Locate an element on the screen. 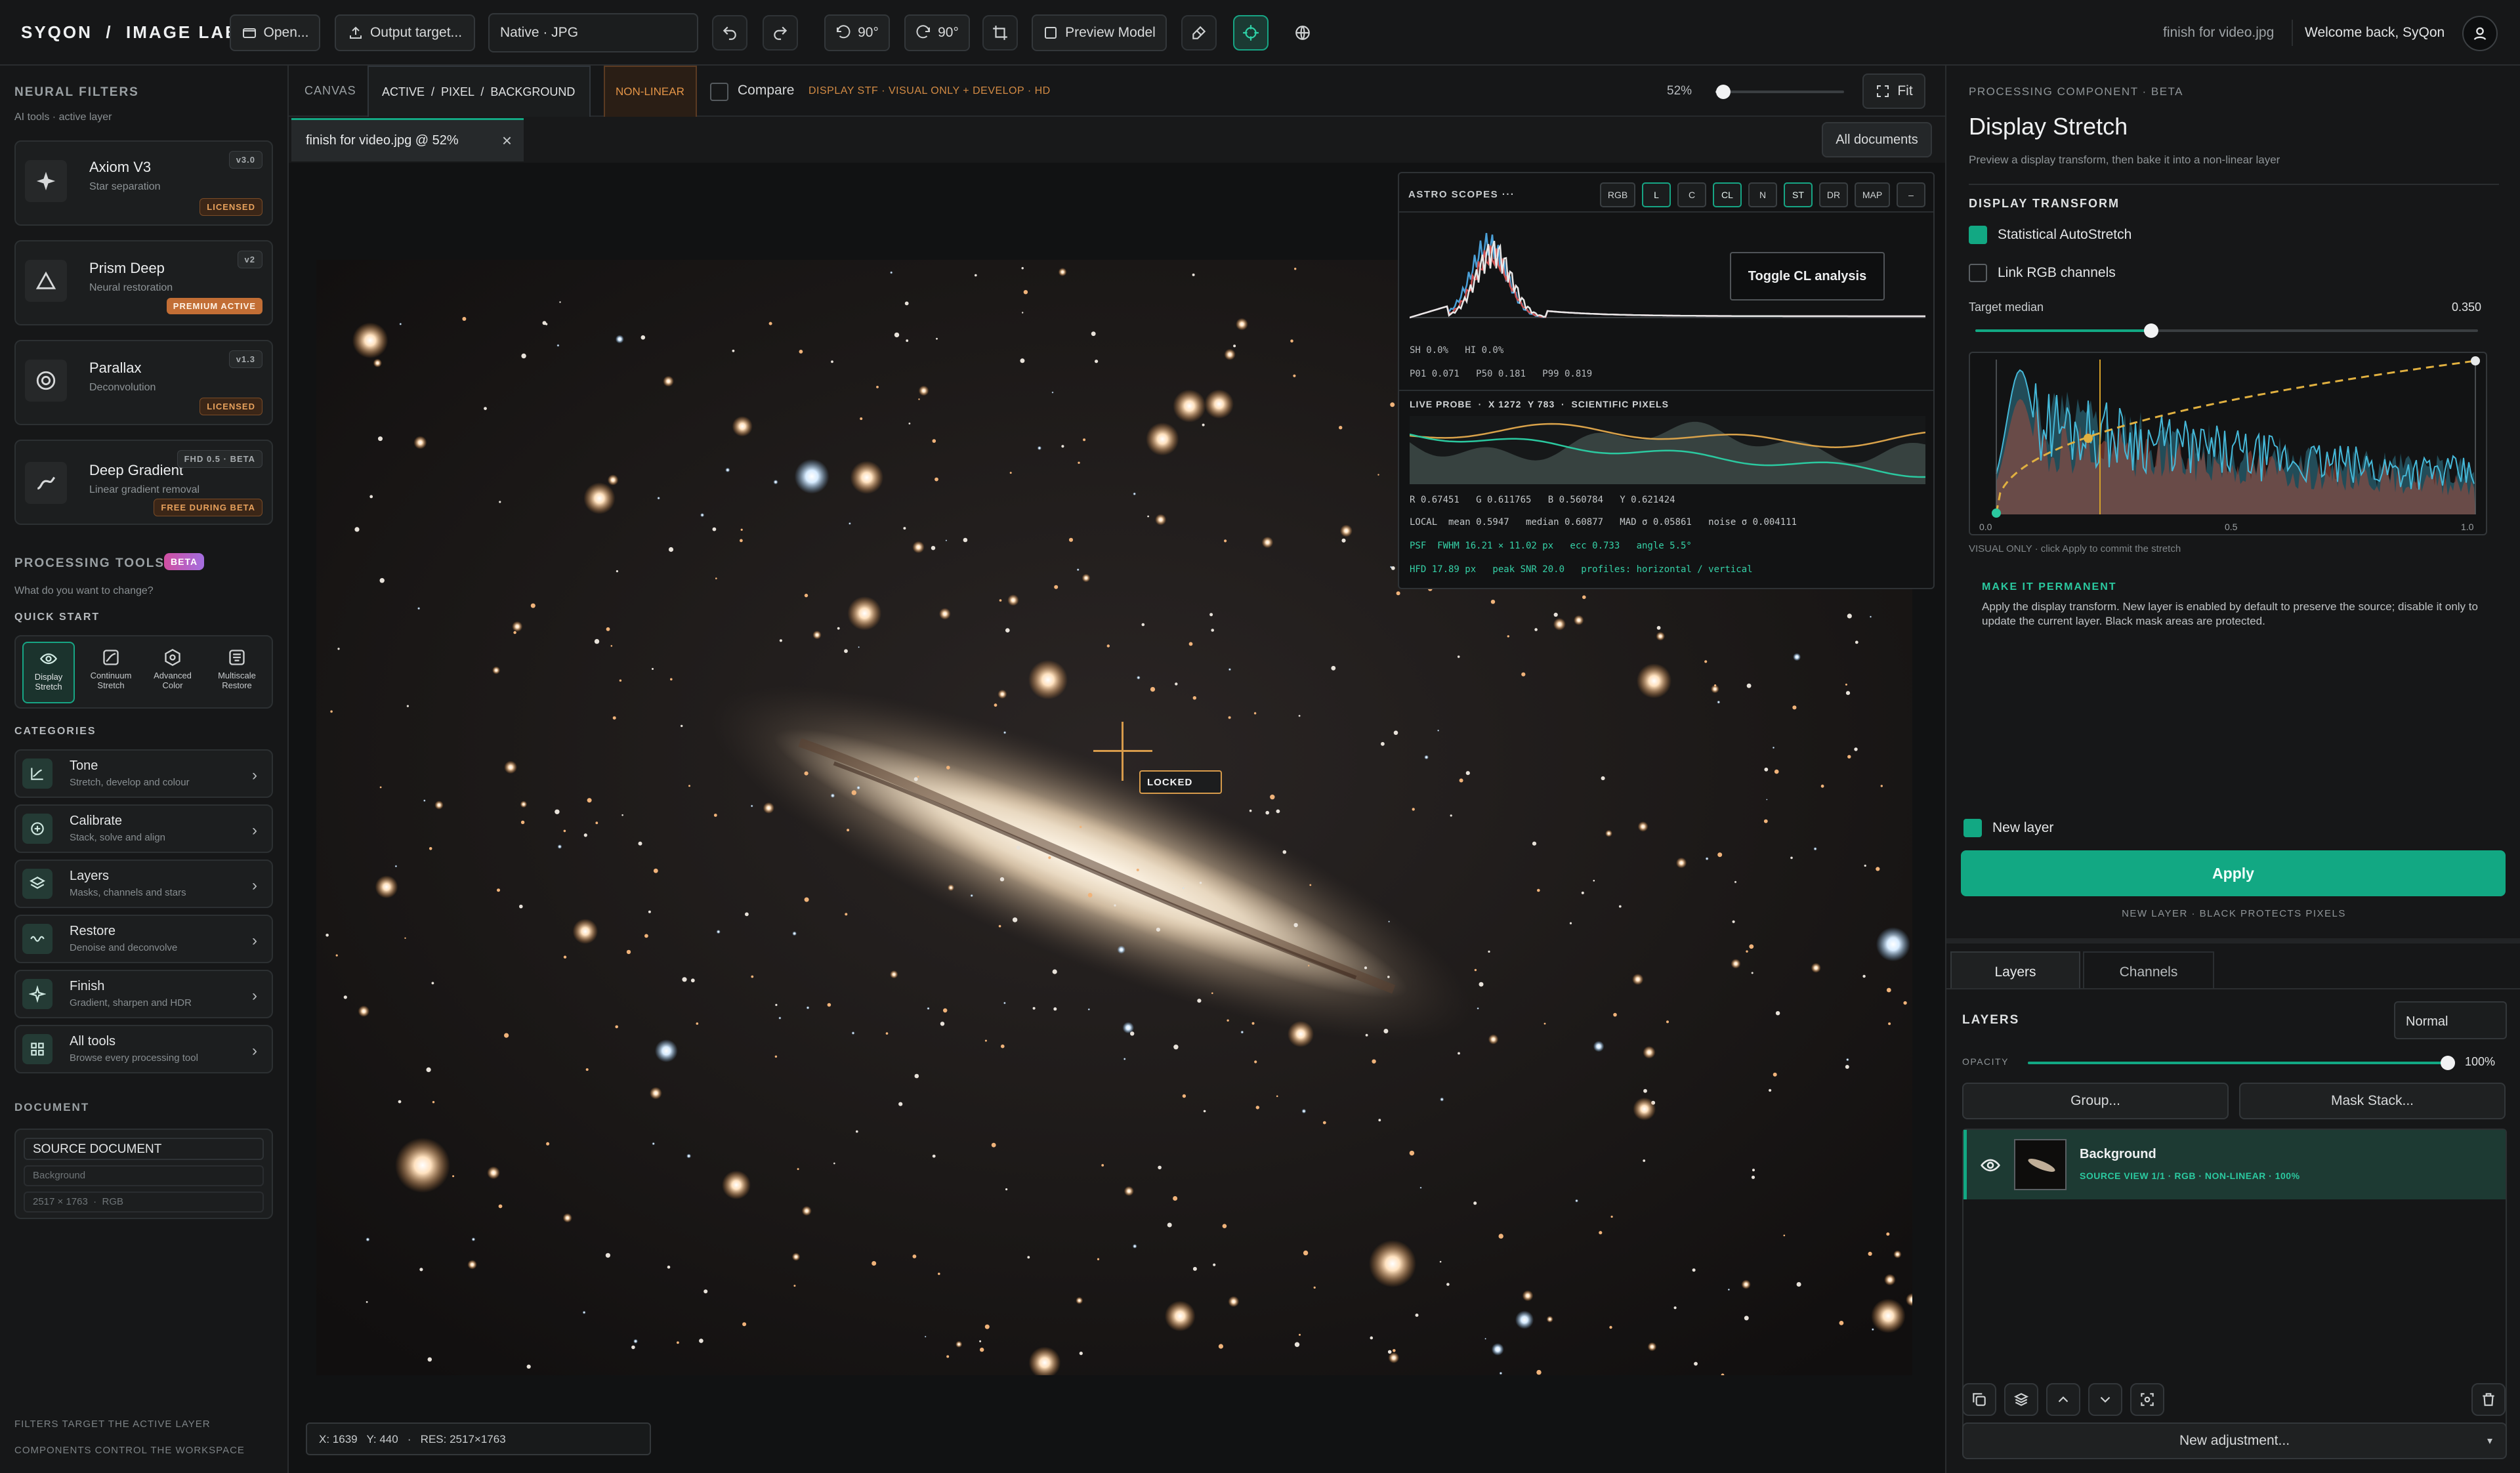 The width and height of the screenshot is (2520, 1473). redo-button is located at coordinates (780, 33).